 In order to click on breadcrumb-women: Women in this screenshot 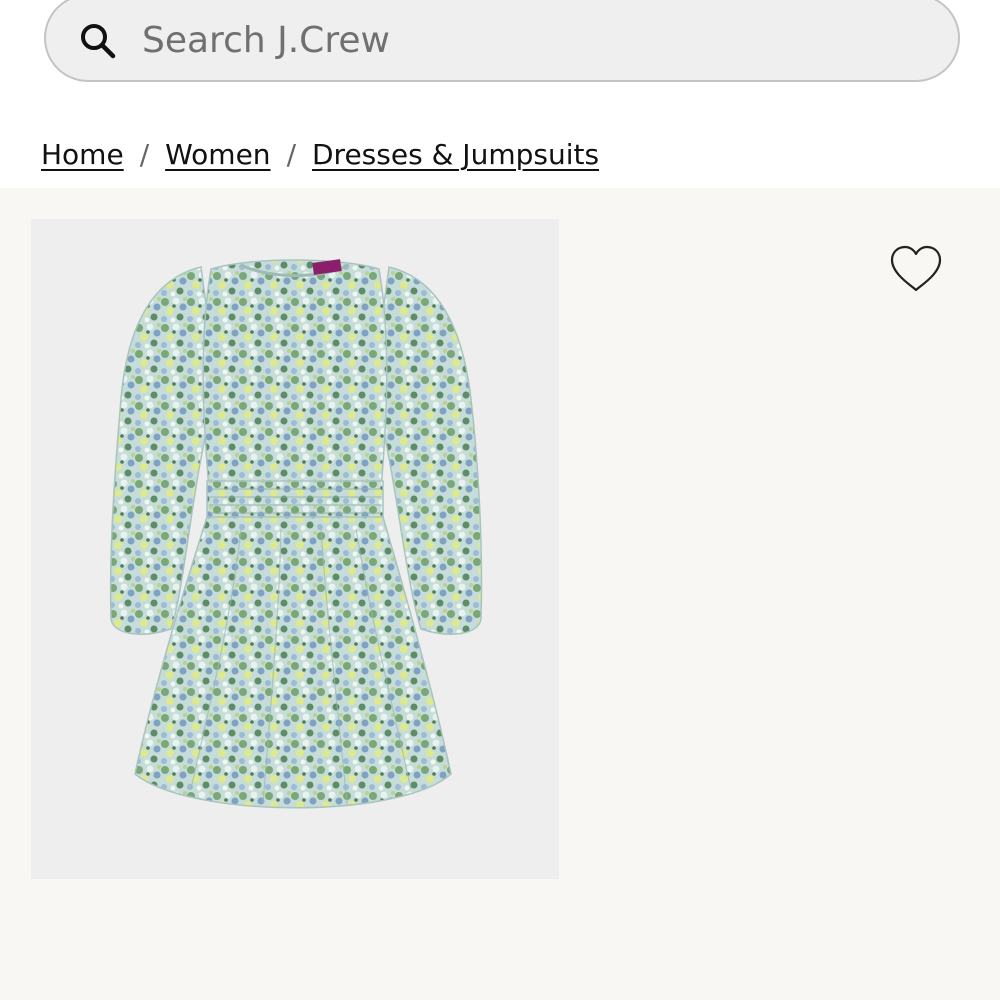, I will do `click(217, 154)`.